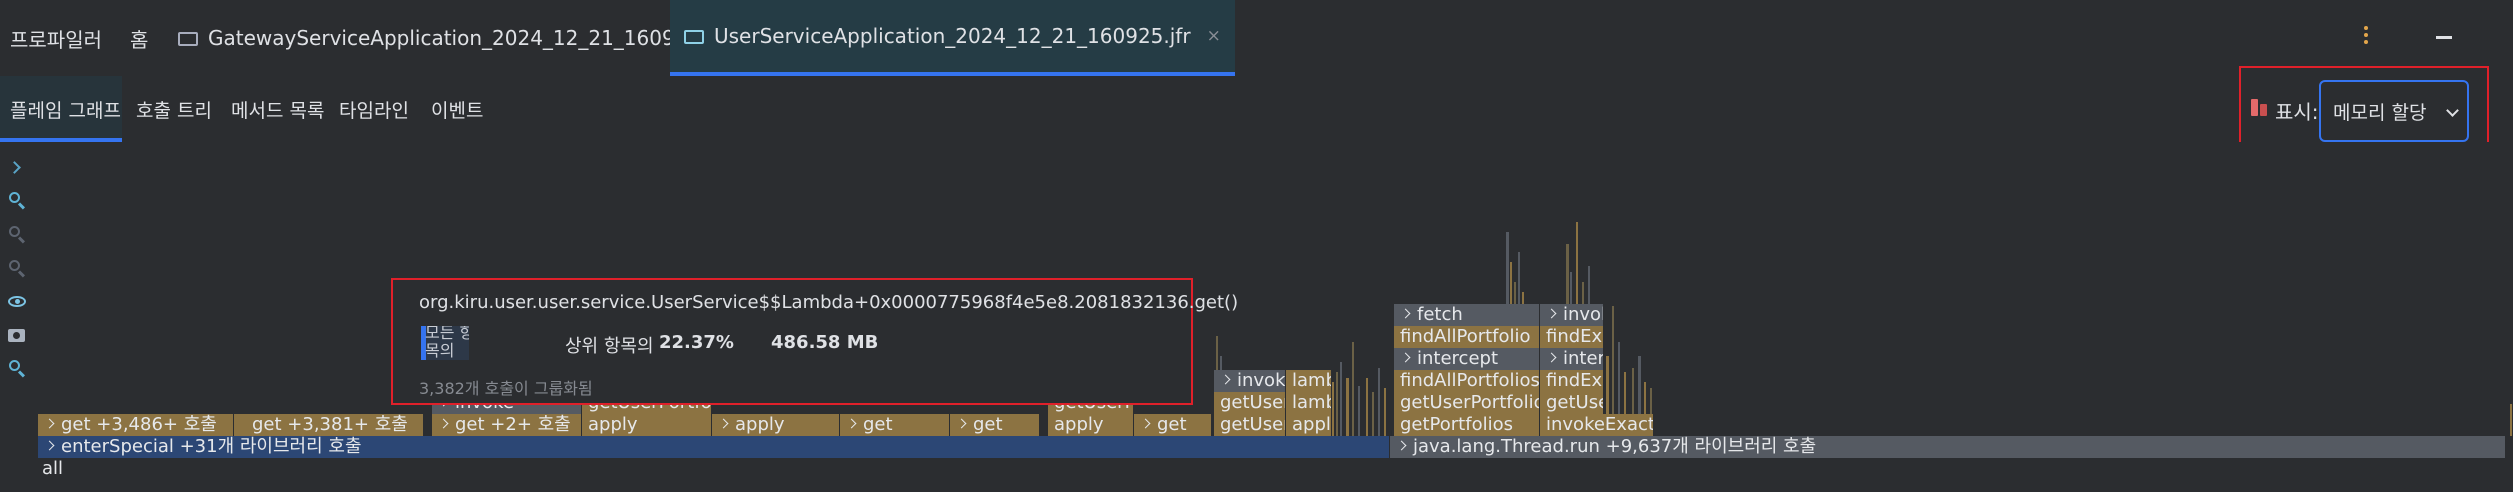  What do you see at coordinates (506, 388) in the screenshot?
I see `tooltip-grouped-calls: 3,382개 호출이 그룹화됨` at bounding box center [506, 388].